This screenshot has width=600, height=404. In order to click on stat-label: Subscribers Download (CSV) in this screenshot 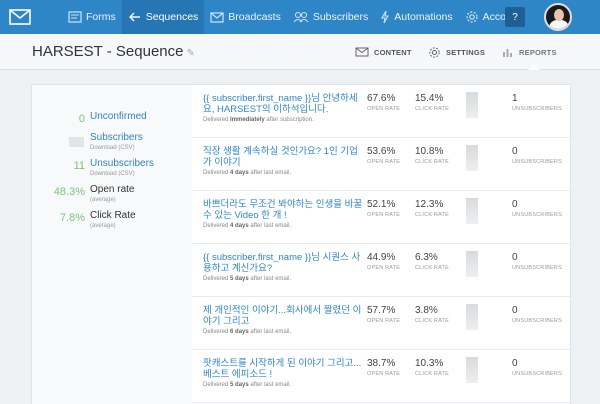, I will do `click(116, 142)`.